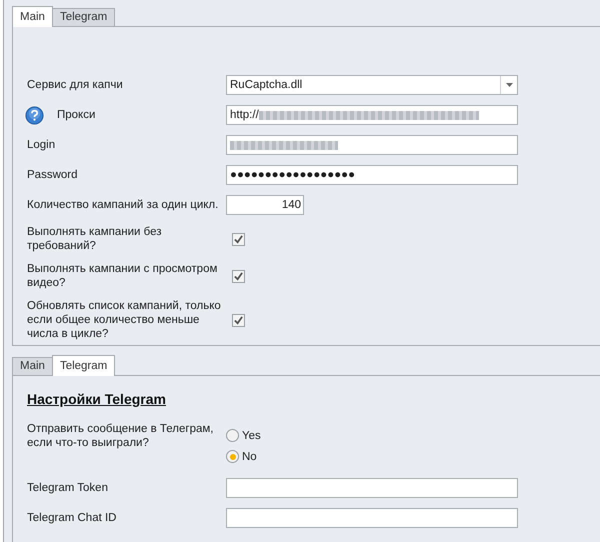  I want to click on field-label: Выполнять кампании без требований?, so click(95, 239).